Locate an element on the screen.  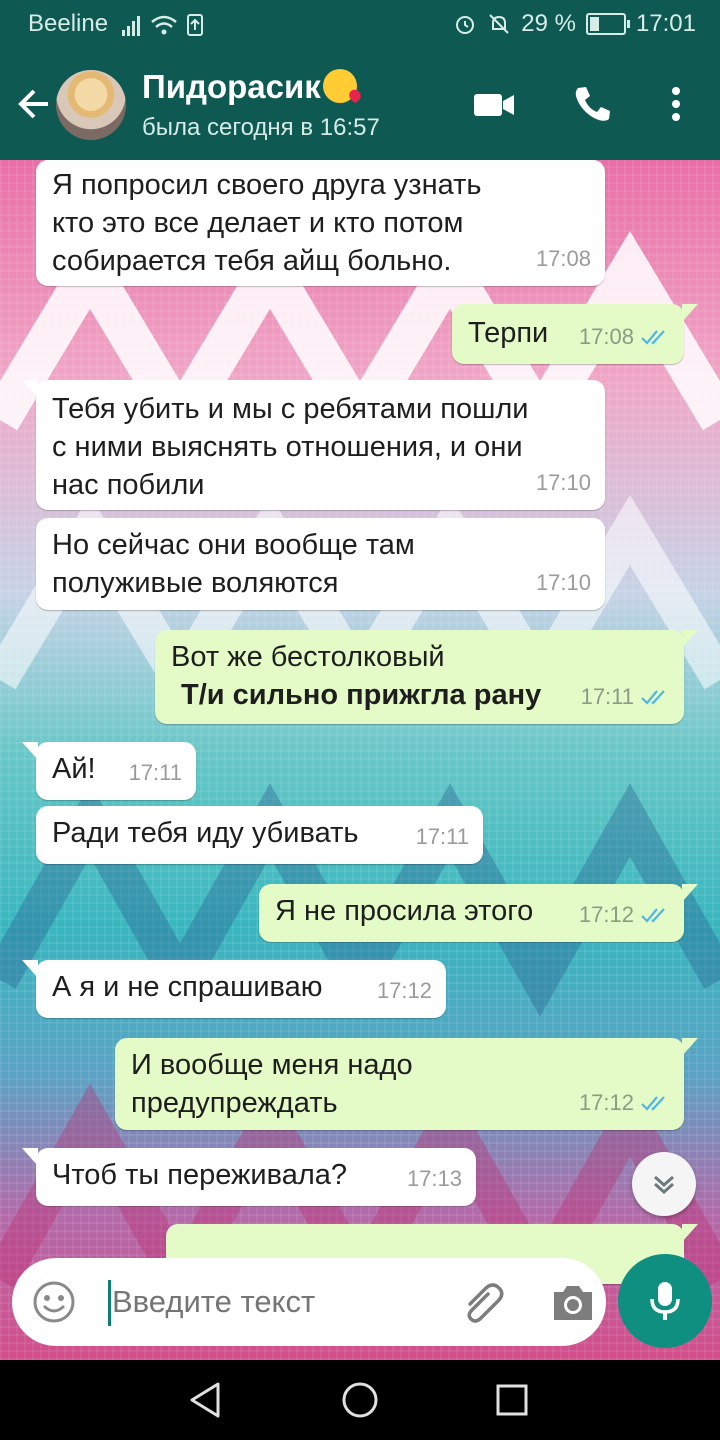
message-input is located at coordinates (277, 1302).